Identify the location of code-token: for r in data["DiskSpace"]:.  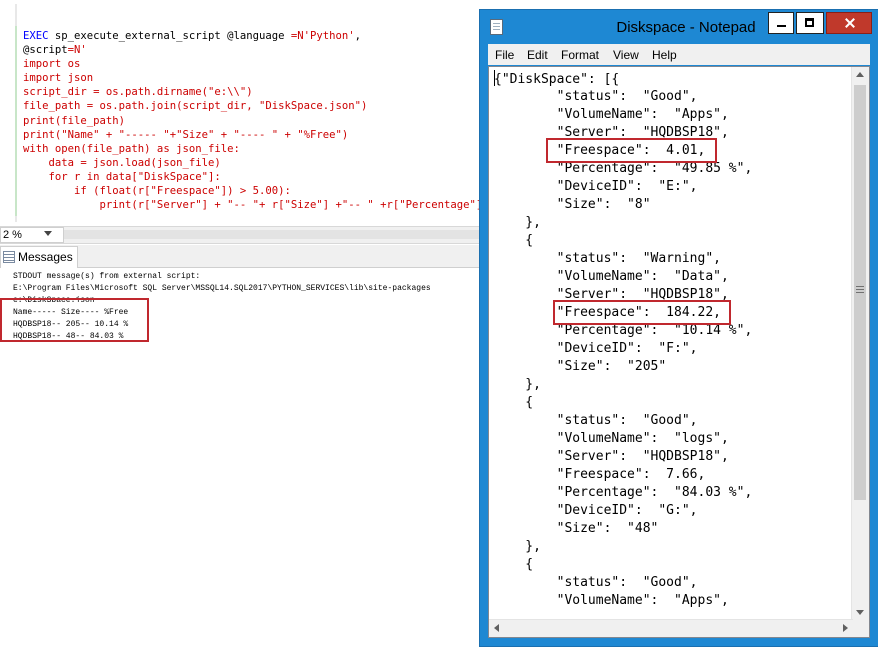
(122, 176).